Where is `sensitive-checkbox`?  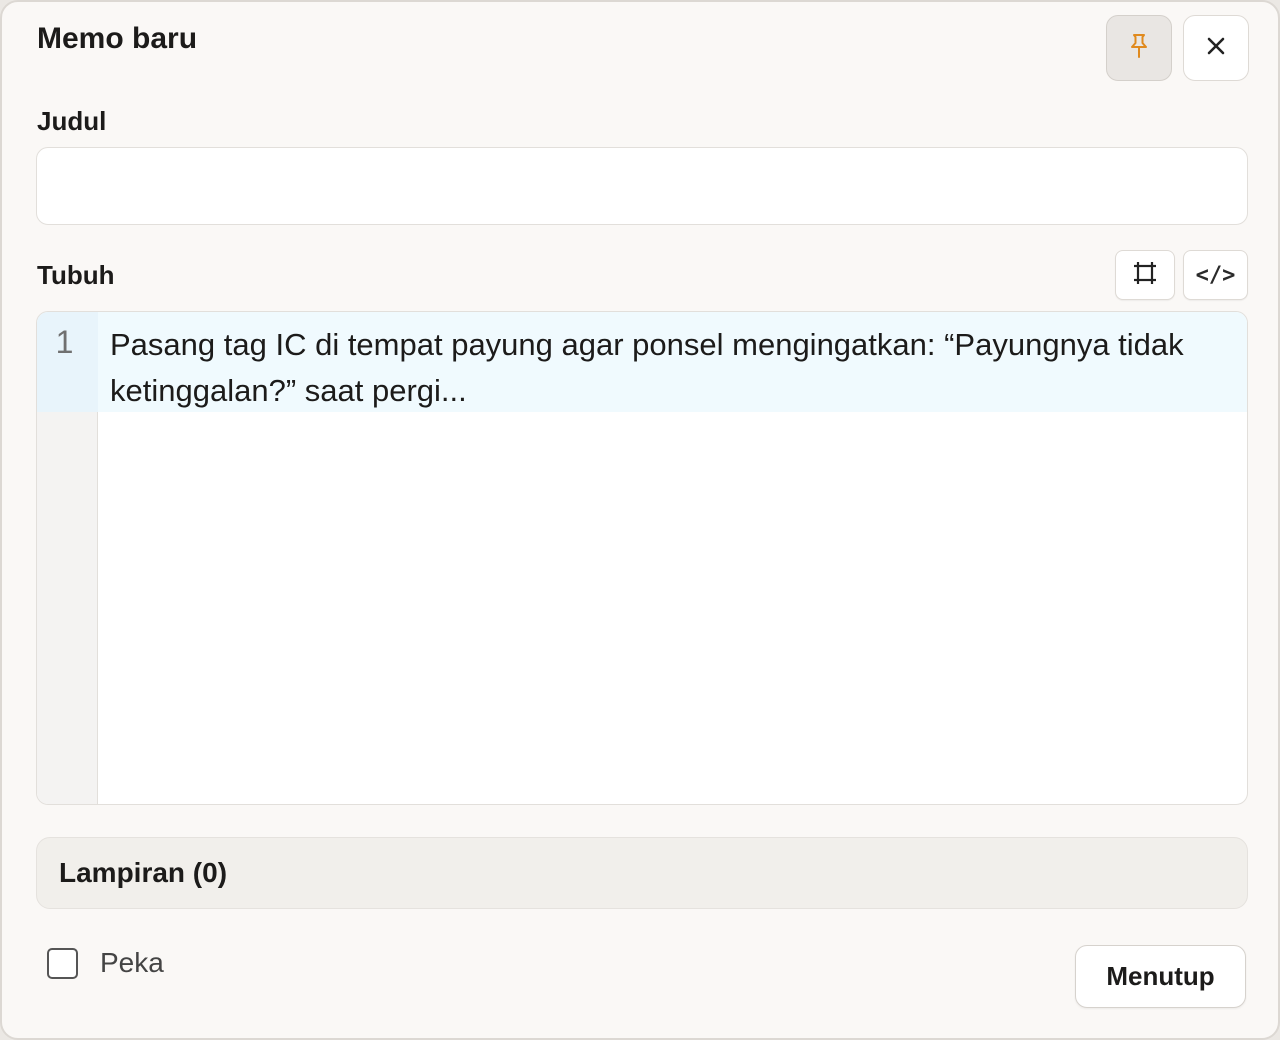 sensitive-checkbox is located at coordinates (62, 963).